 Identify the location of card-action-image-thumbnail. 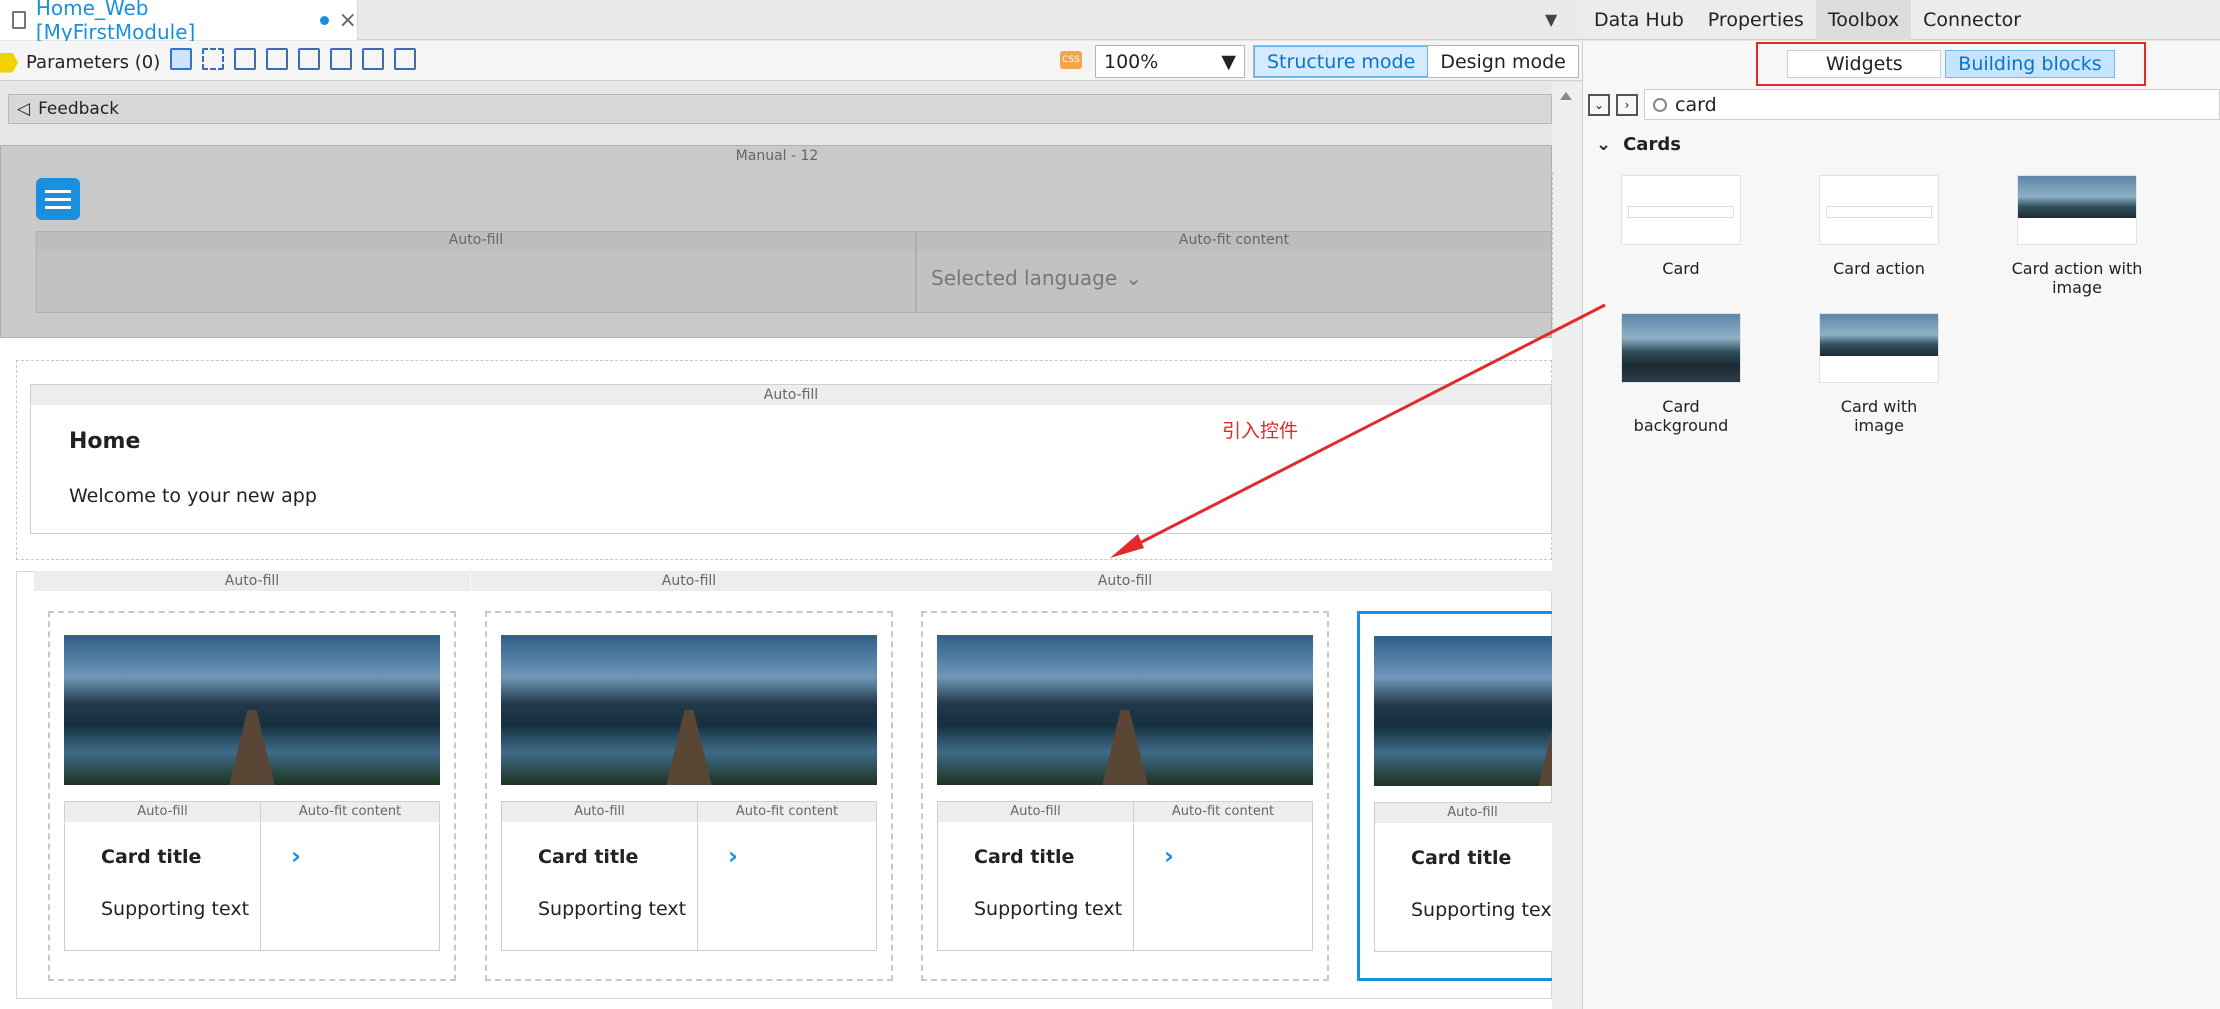
(2077, 210).